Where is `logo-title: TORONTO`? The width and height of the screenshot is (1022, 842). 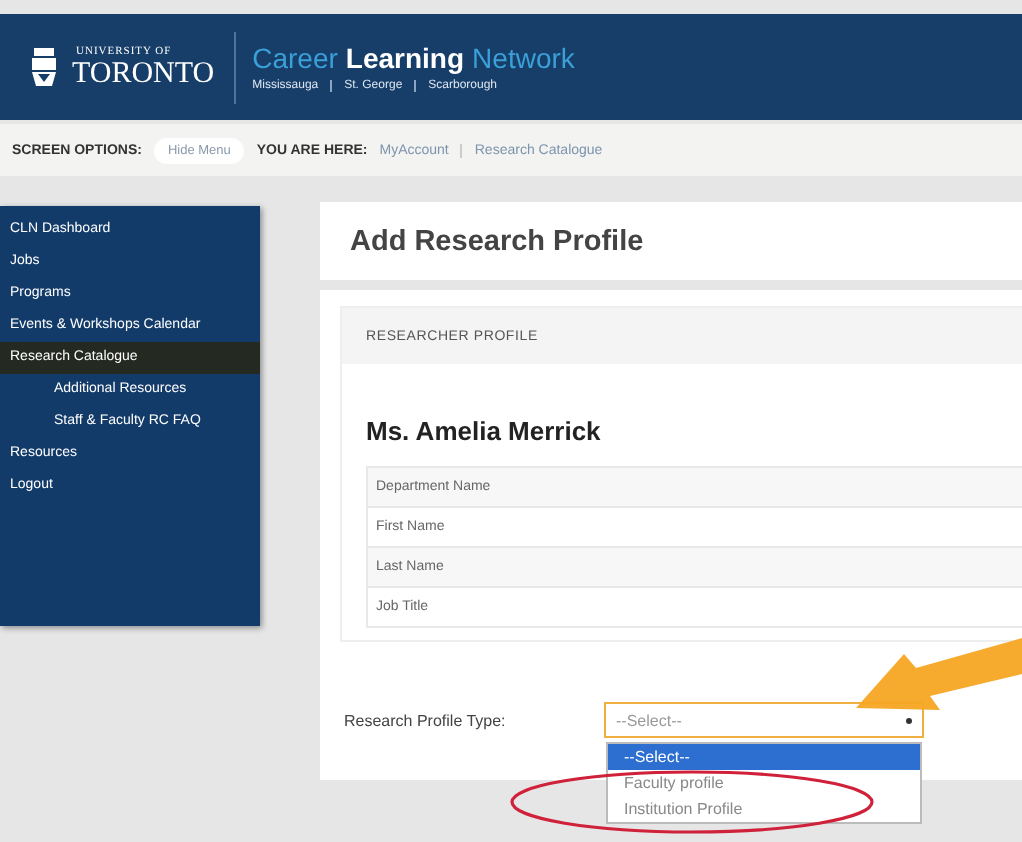
logo-title: TORONTO is located at coordinates (143, 73).